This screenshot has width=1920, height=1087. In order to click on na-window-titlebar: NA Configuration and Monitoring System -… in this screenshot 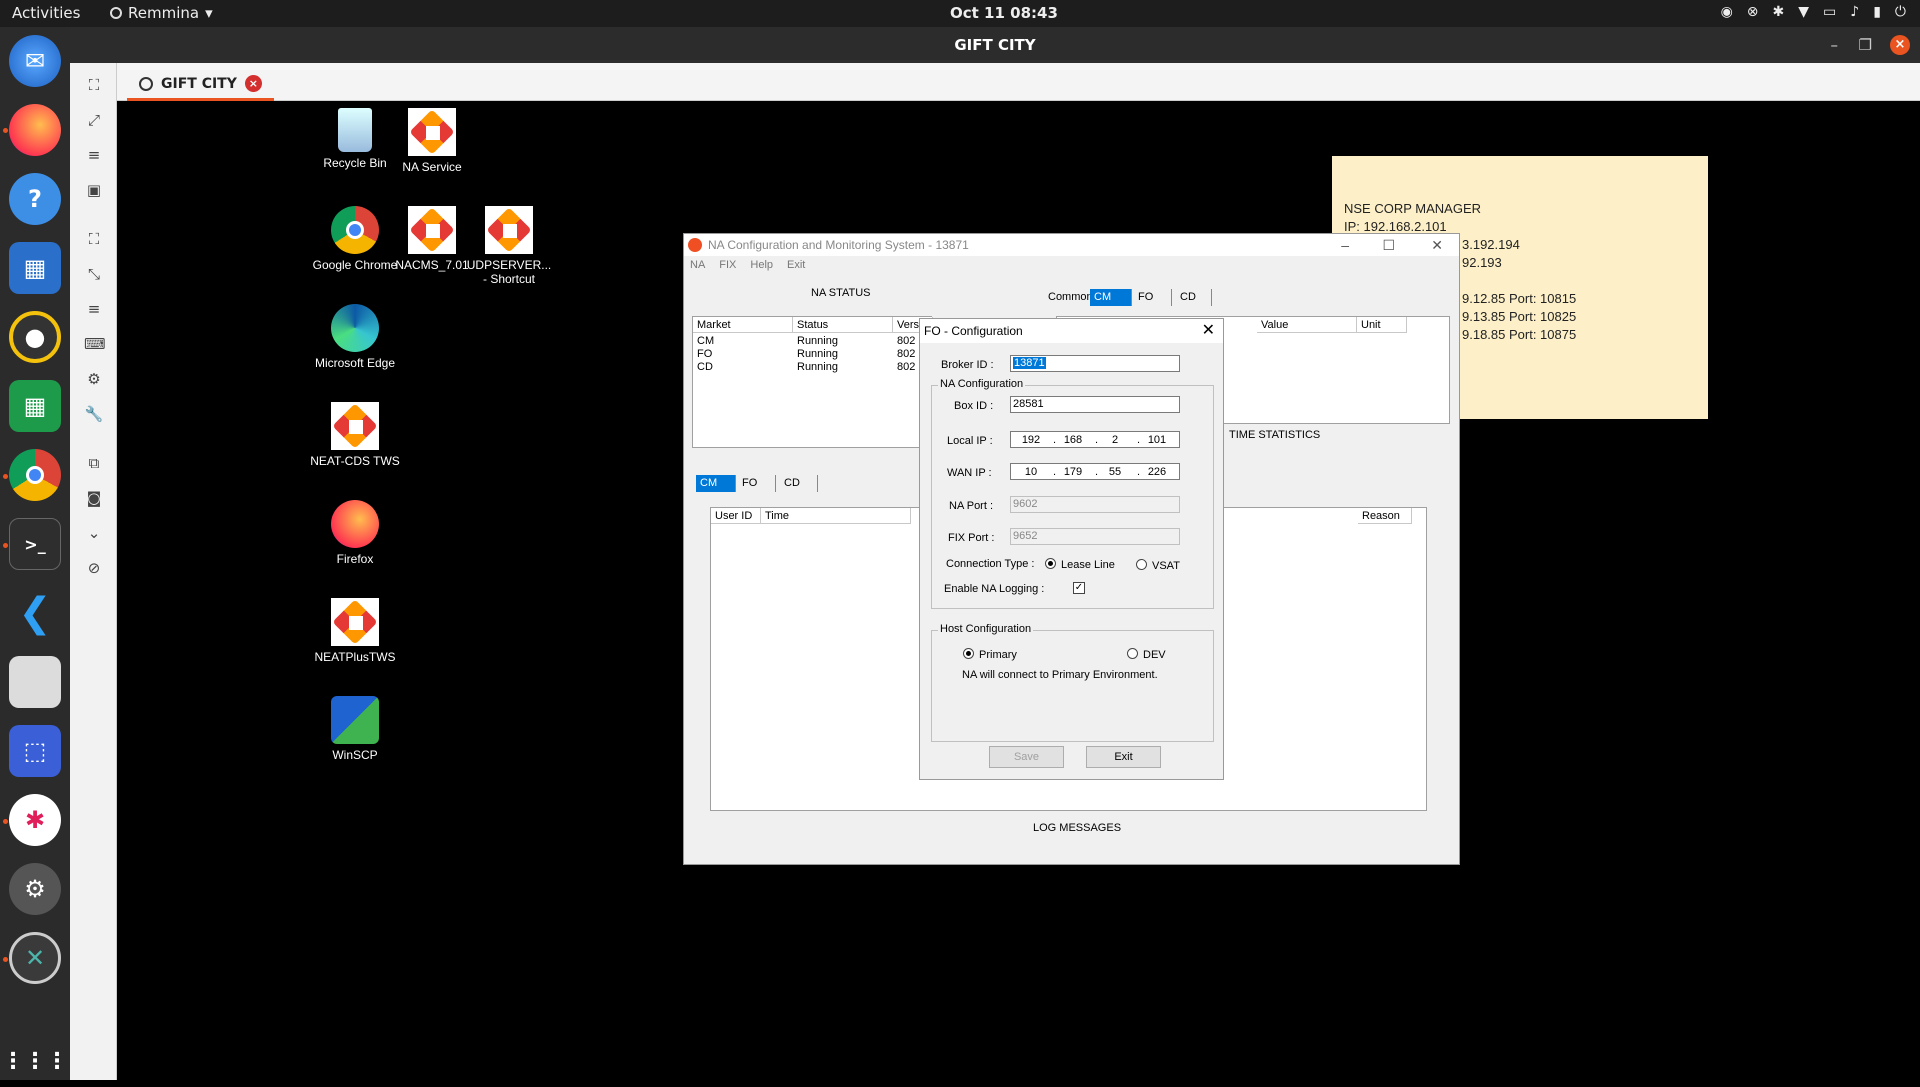, I will do `click(1071, 245)`.